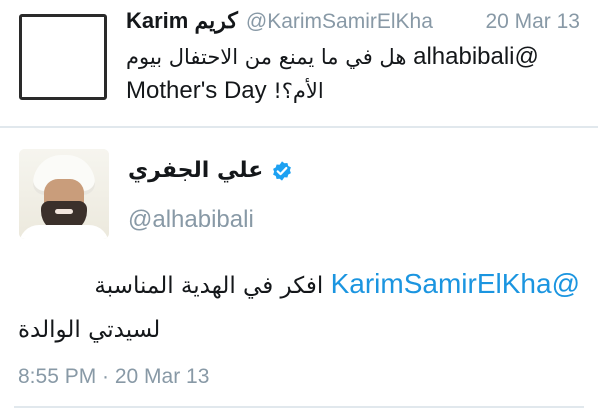 The width and height of the screenshot is (598, 411). What do you see at coordinates (282, 171) in the screenshot?
I see `verified-badge-icon` at bounding box center [282, 171].